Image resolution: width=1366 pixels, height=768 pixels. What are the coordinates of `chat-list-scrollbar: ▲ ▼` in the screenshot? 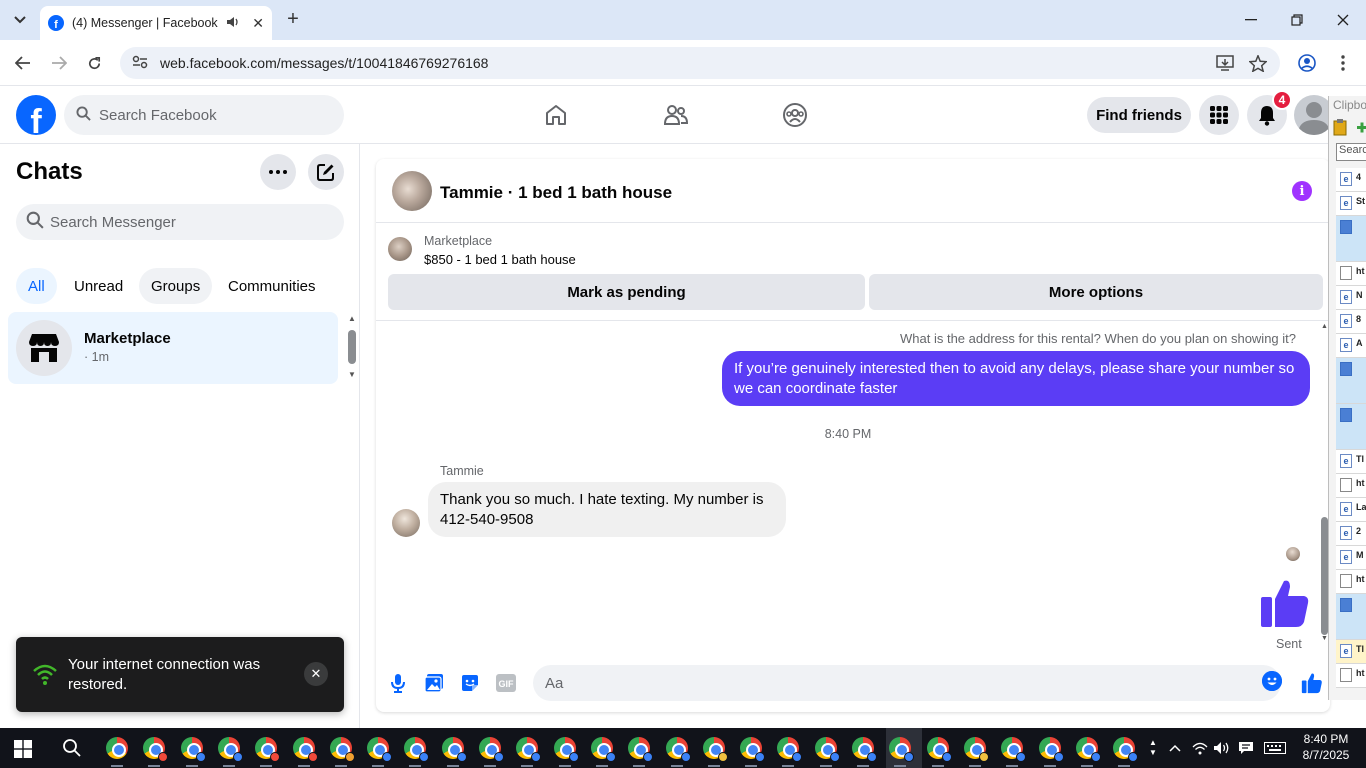 It's located at (352, 347).